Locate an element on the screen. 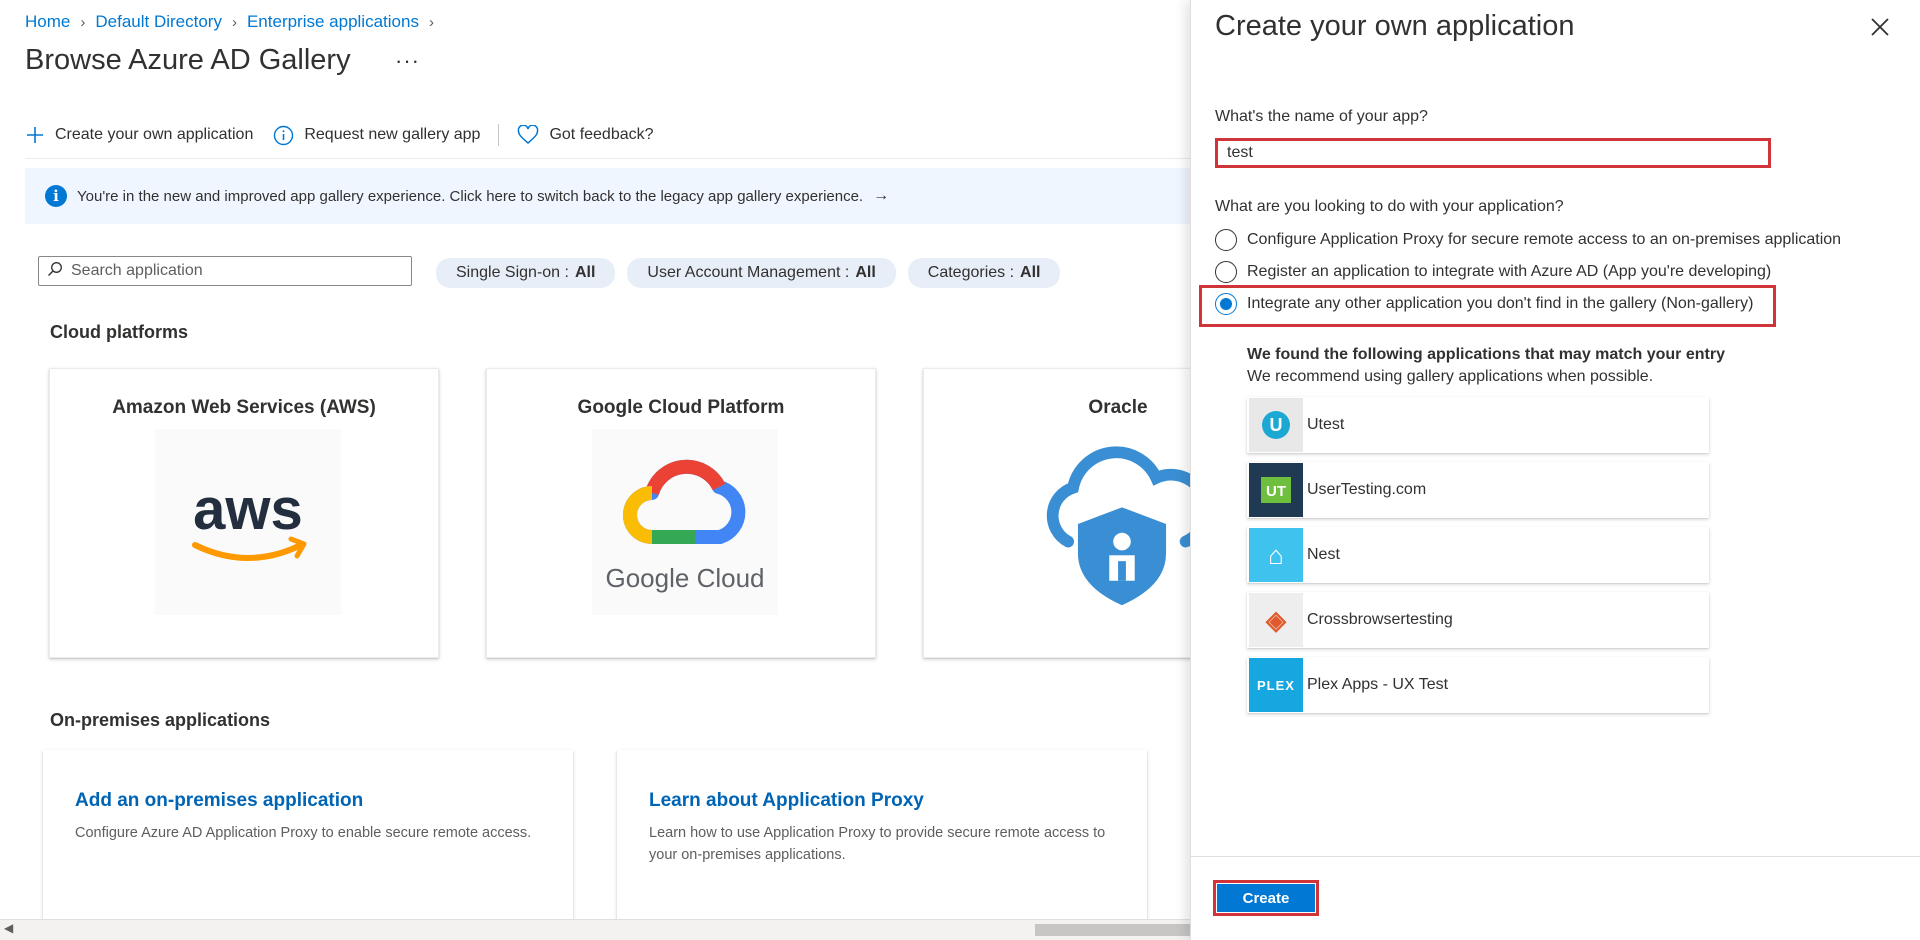  breadcrumb-home: Home is located at coordinates (47, 22).